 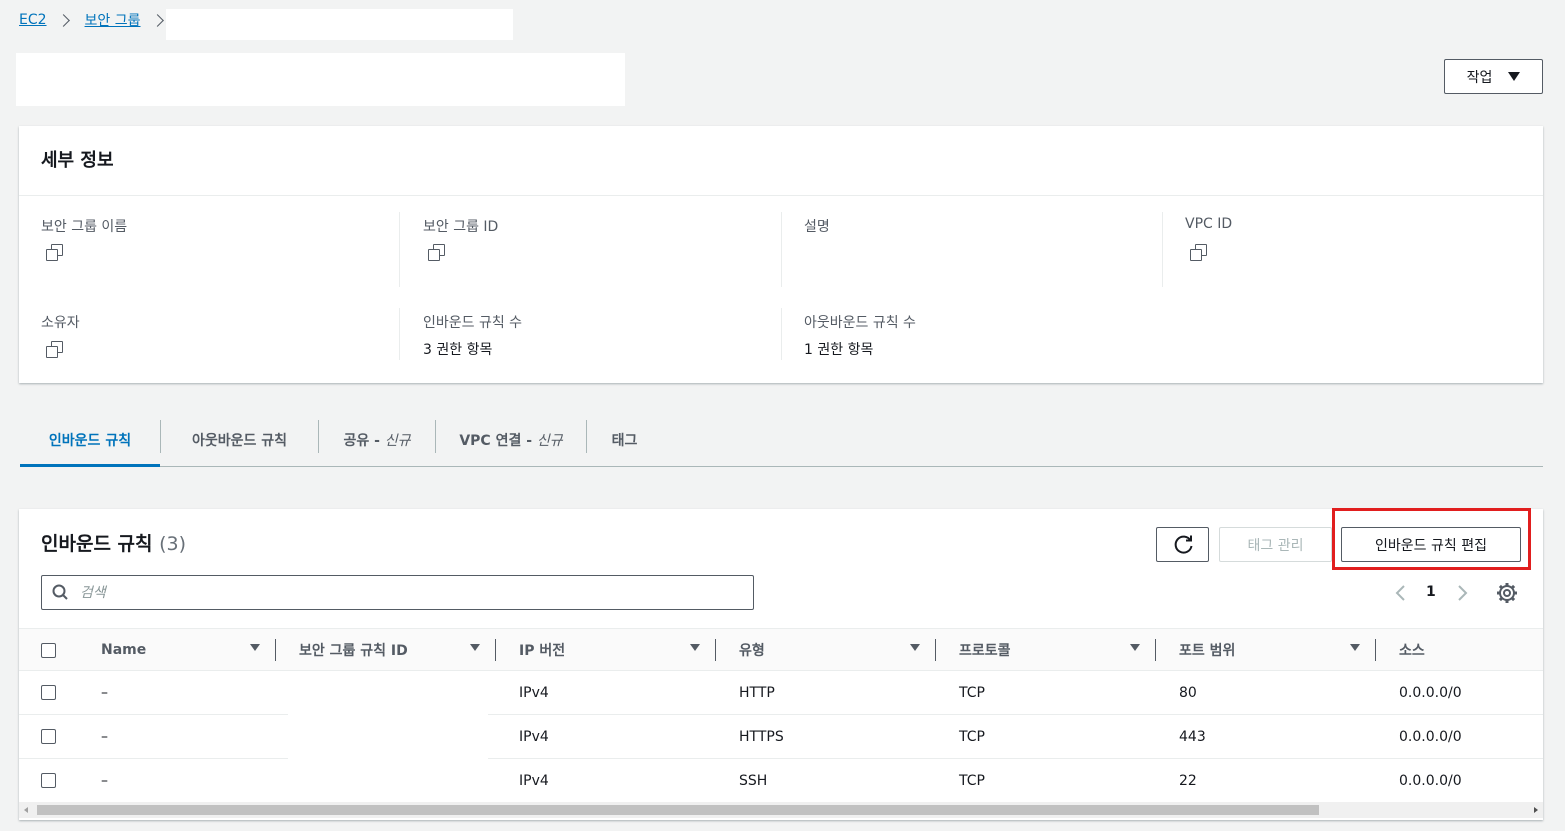 What do you see at coordinates (60, 592) in the screenshot?
I see `search-icon` at bounding box center [60, 592].